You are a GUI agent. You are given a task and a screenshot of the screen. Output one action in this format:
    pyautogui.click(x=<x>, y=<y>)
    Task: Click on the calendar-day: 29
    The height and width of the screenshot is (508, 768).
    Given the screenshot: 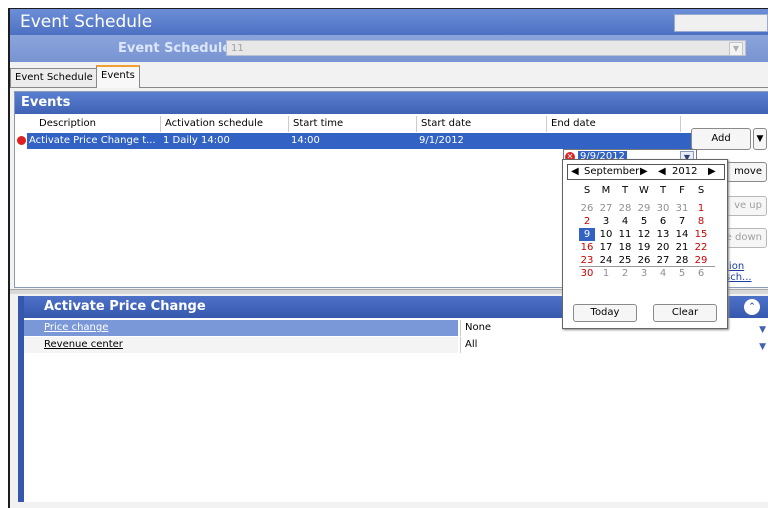 What is the action you would take?
    pyautogui.click(x=644, y=208)
    